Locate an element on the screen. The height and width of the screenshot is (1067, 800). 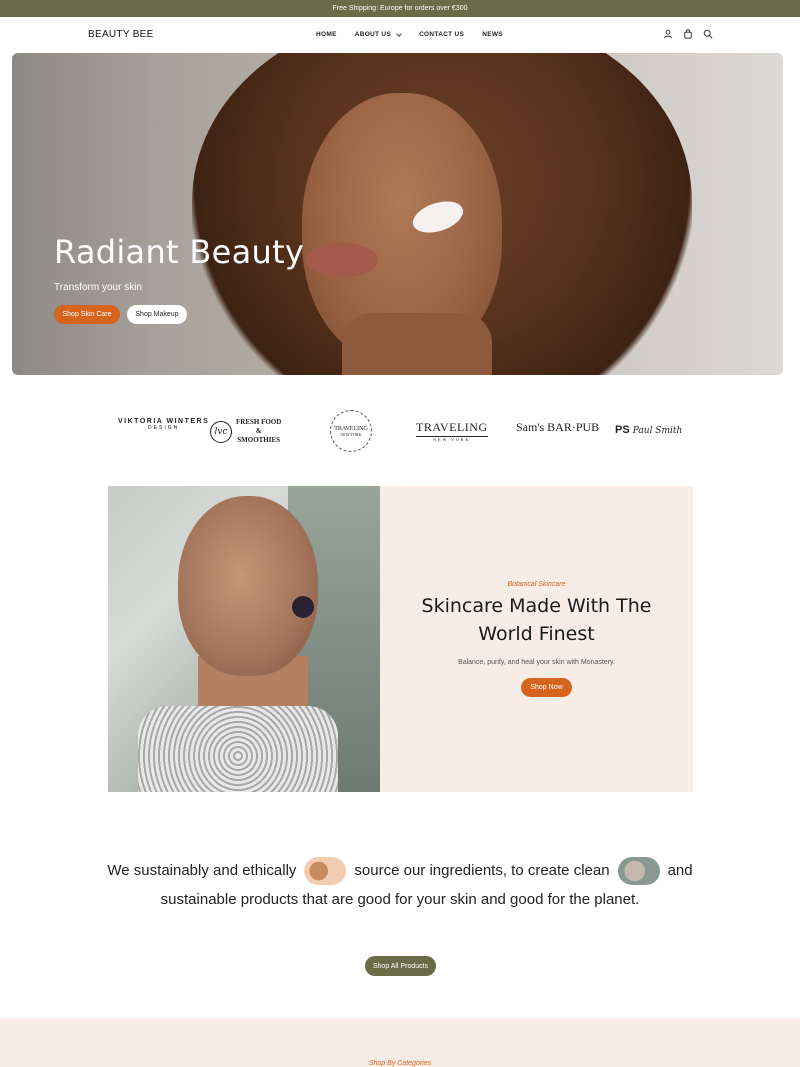
shop-makeup-button: Shop Makeup is located at coordinates (157, 314).